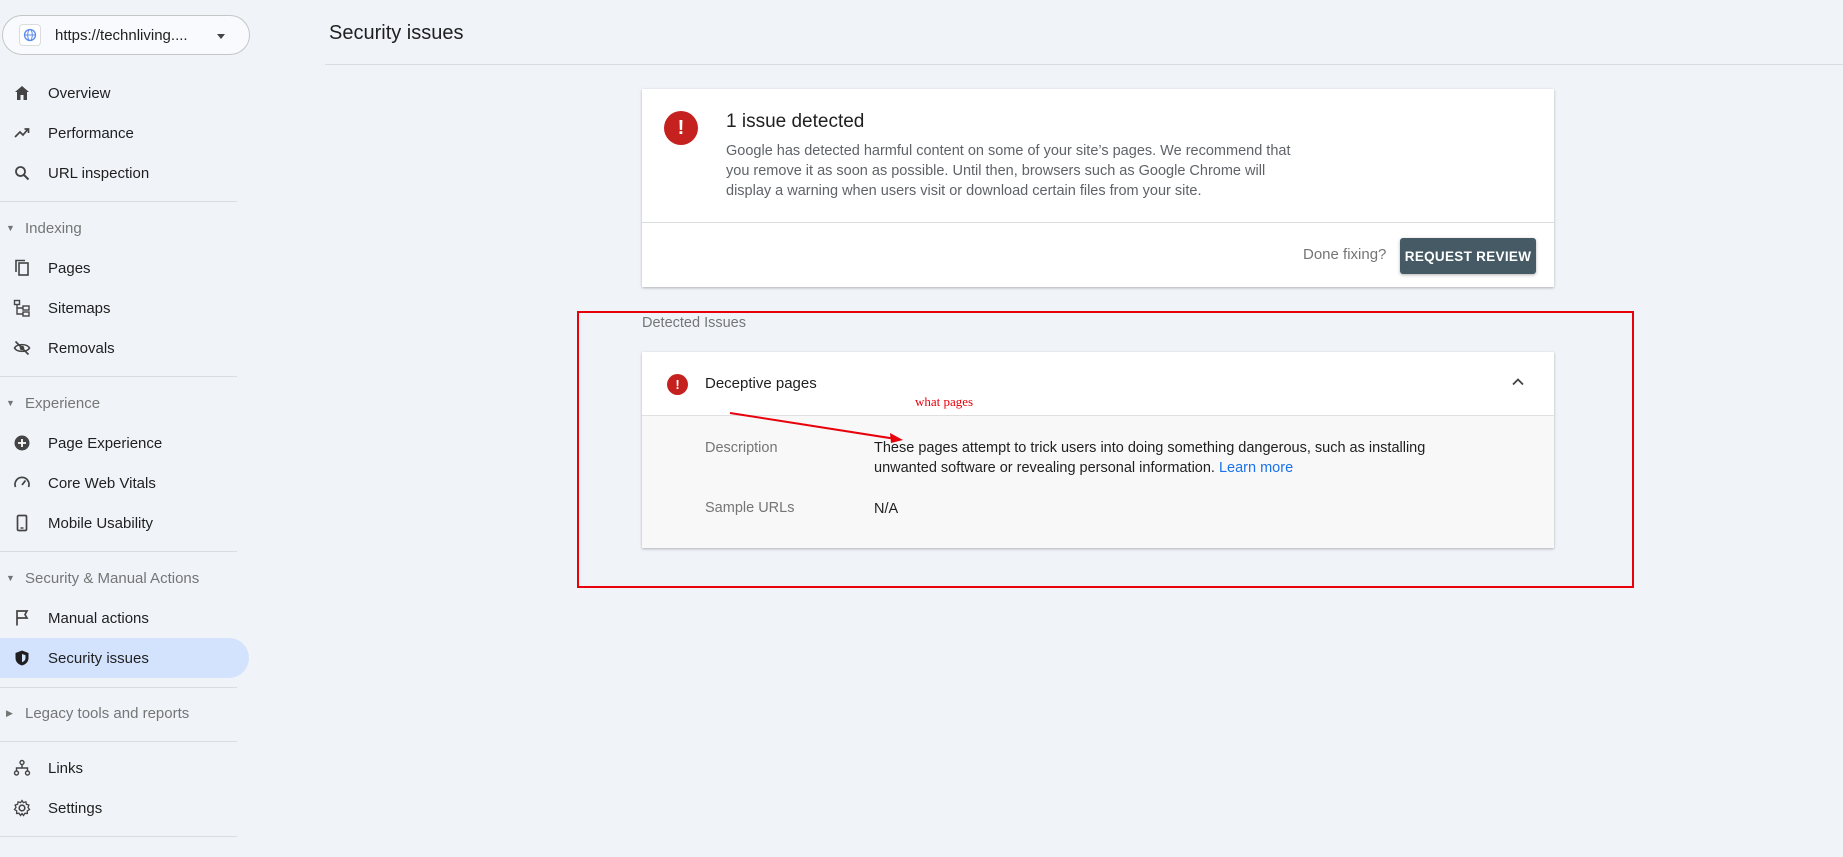 The width and height of the screenshot is (1843, 857). I want to click on sidebar-item-label: Manual actions, so click(98, 618).